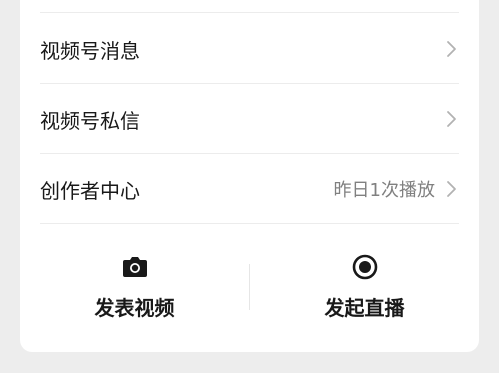 The image size is (499, 373). I want to click on menu-item-right: 昨日1次播放, so click(396, 189).